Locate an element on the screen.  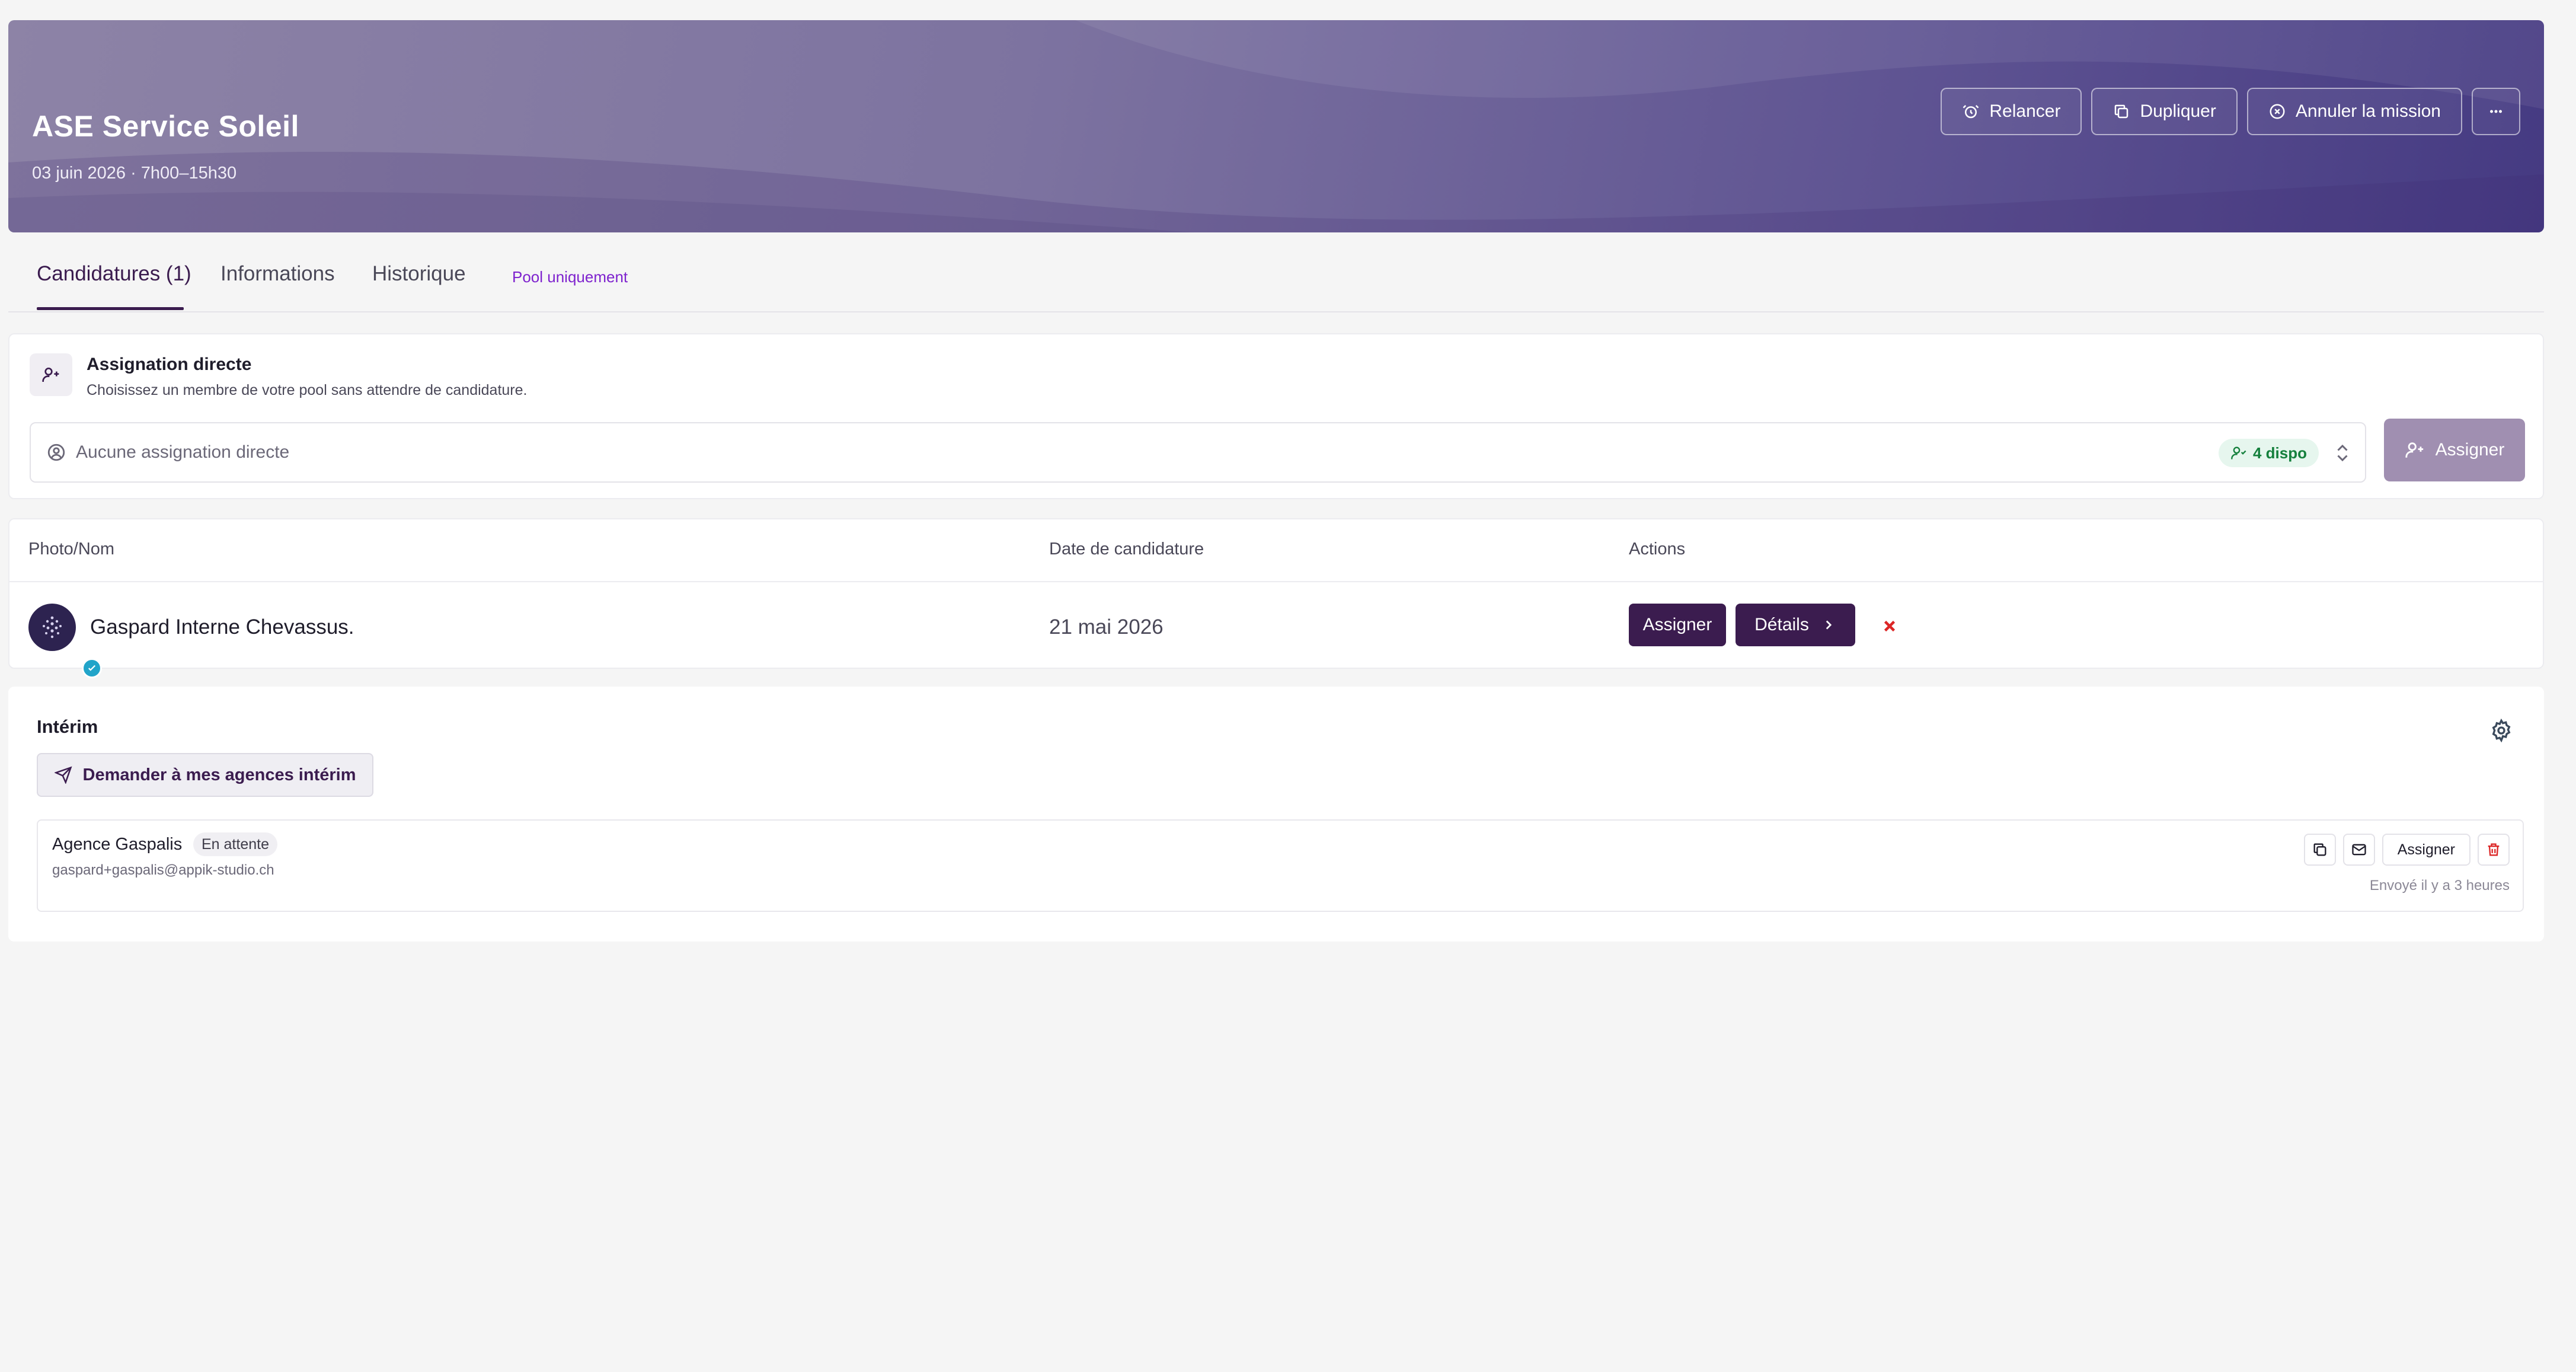
pool-member-select: Aucune assignation directe 4 dispo is located at coordinates (1198, 452).